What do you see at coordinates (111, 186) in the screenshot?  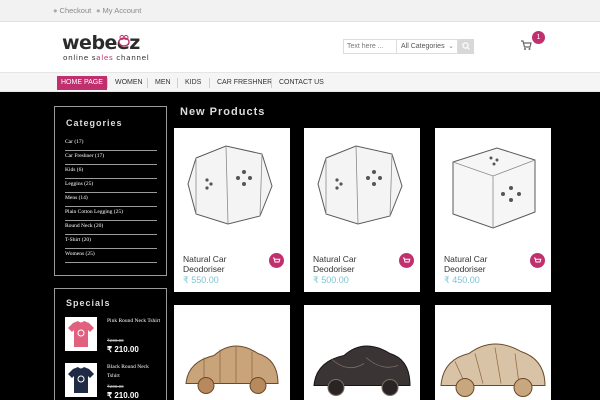 I see `category-link: Leggins (25)` at bounding box center [111, 186].